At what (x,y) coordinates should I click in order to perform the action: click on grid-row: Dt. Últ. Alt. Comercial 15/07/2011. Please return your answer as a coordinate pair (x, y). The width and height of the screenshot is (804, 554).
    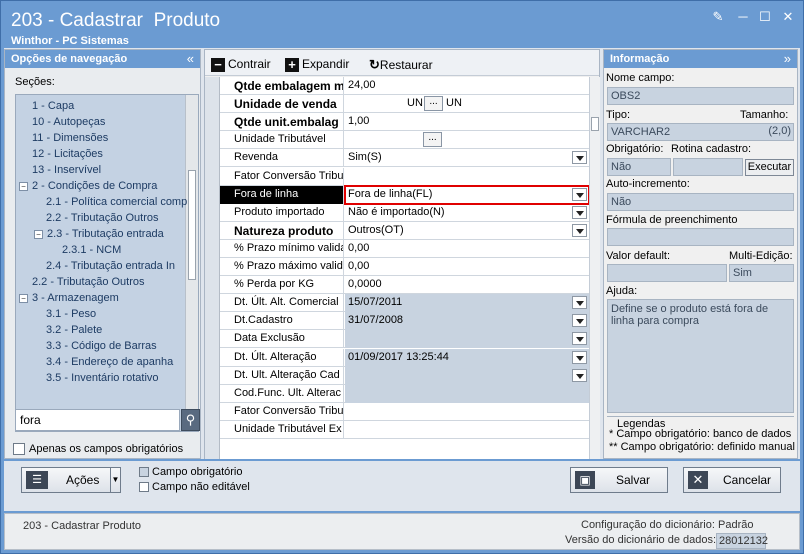
    Looking at the image, I should click on (404, 303).